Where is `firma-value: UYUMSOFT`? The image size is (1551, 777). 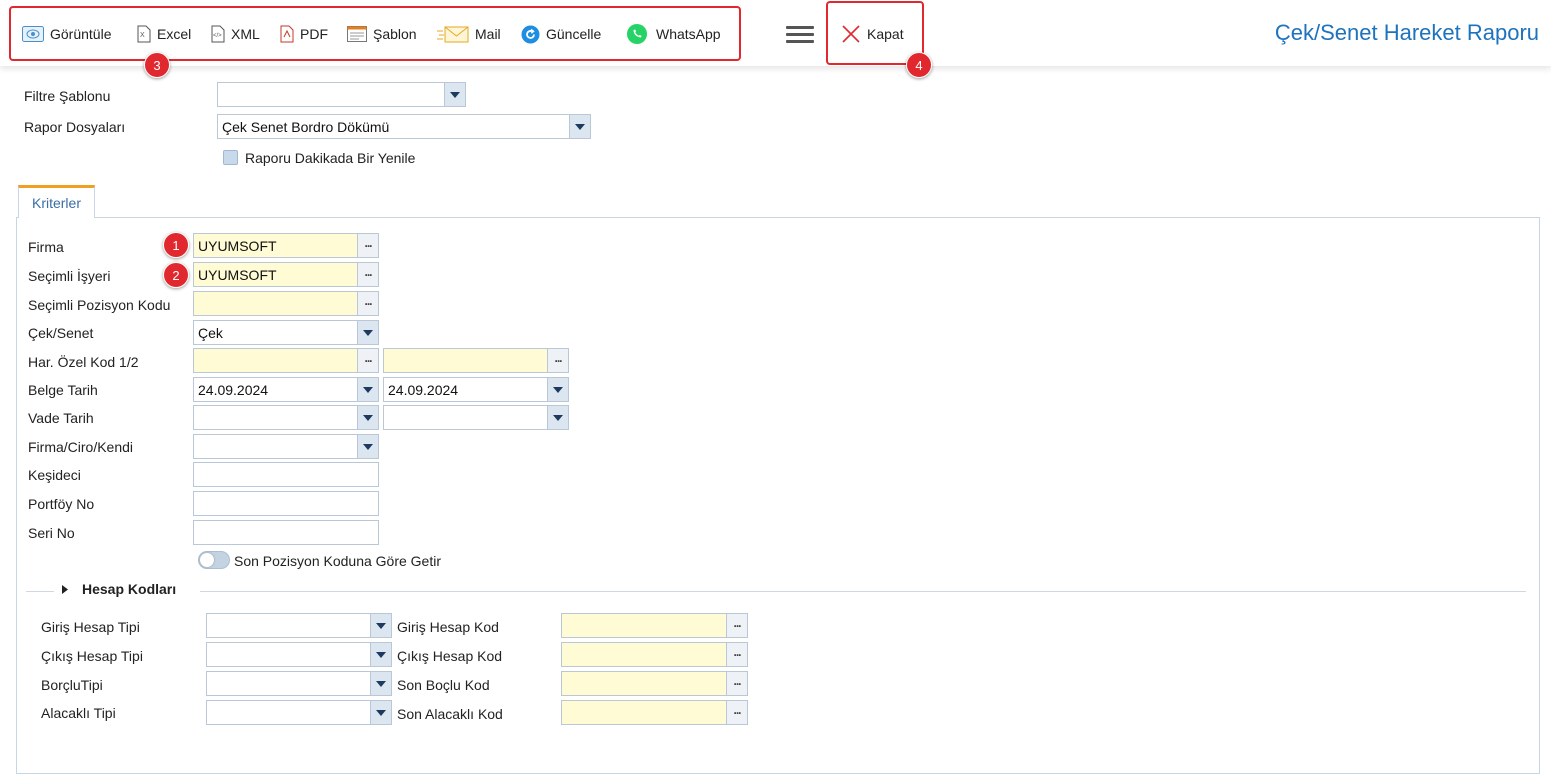
firma-value: UYUMSOFT is located at coordinates (237, 245).